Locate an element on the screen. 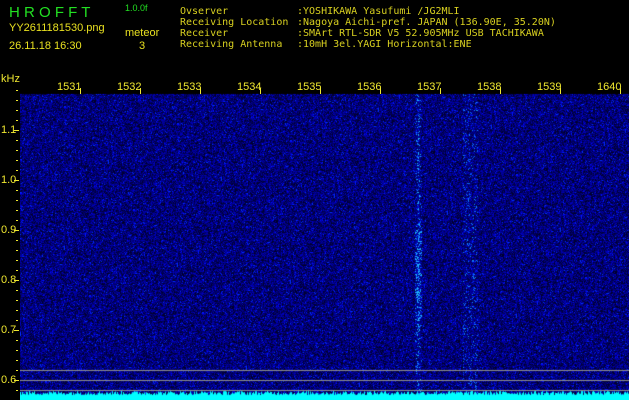 The width and height of the screenshot is (629, 400). unit-label: kHz is located at coordinates (10, 79).